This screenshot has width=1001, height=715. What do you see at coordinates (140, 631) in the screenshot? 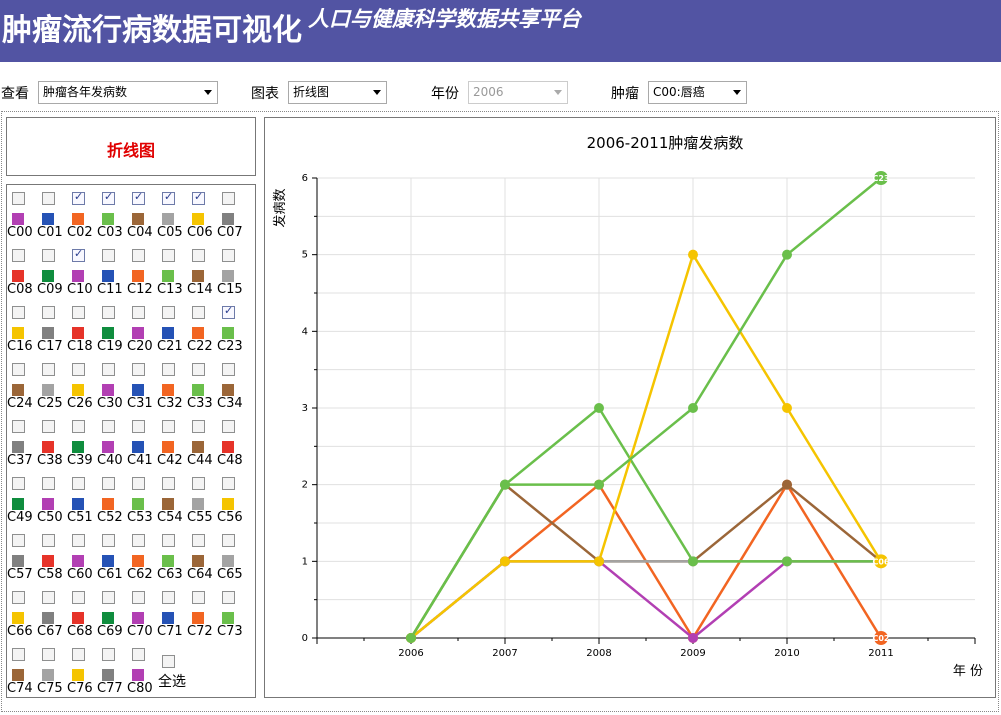
I see `tumor-code-label: C70` at bounding box center [140, 631].